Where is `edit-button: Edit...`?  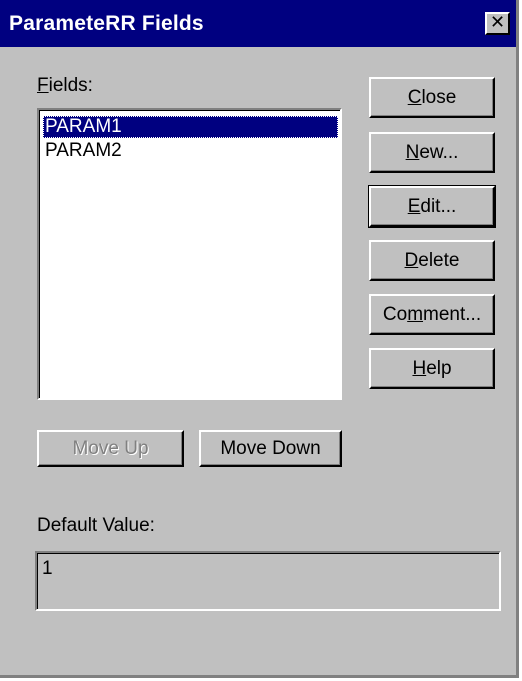 edit-button: Edit... is located at coordinates (432, 206).